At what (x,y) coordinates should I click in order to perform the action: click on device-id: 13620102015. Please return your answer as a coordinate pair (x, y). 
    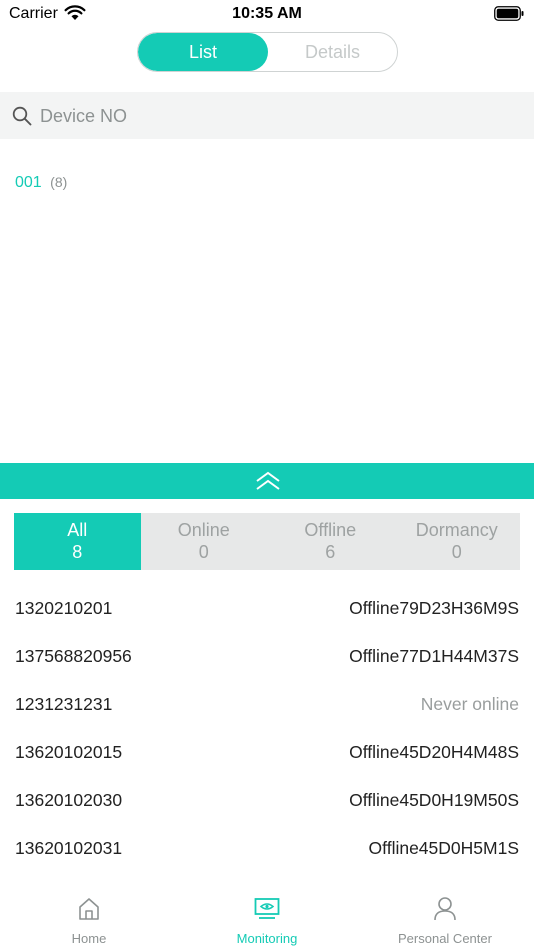
    Looking at the image, I should click on (69, 752).